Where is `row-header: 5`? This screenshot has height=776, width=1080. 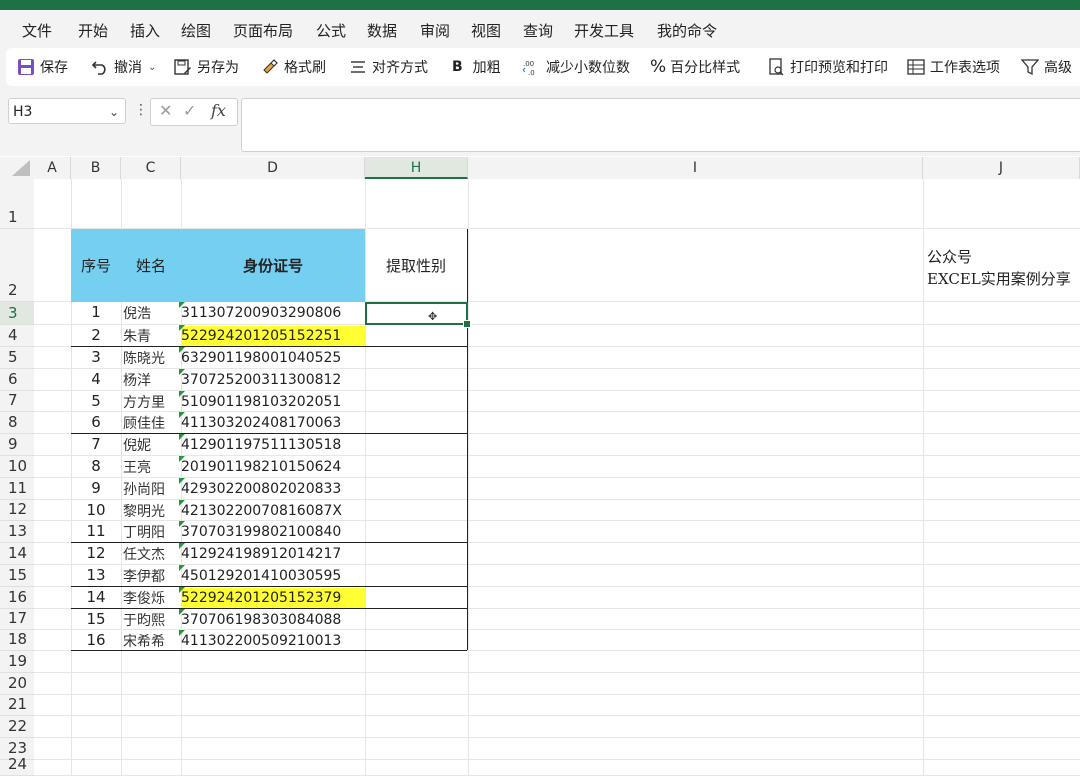
row-header: 5 is located at coordinates (17, 358).